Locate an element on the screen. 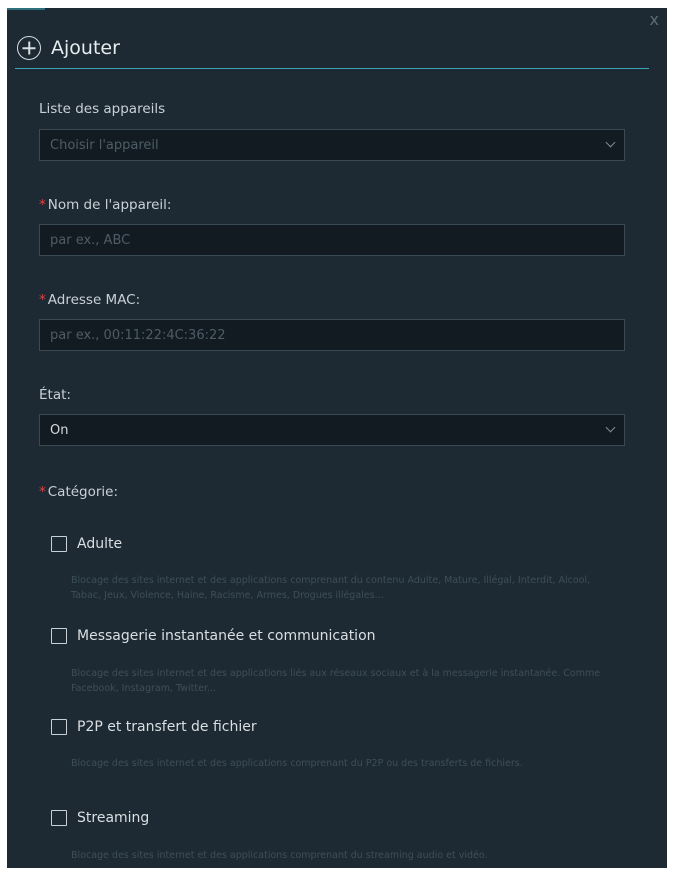  mac-address-input: par ex., 00:11:22:4C:36:22 is located at coordinates (332, 335).